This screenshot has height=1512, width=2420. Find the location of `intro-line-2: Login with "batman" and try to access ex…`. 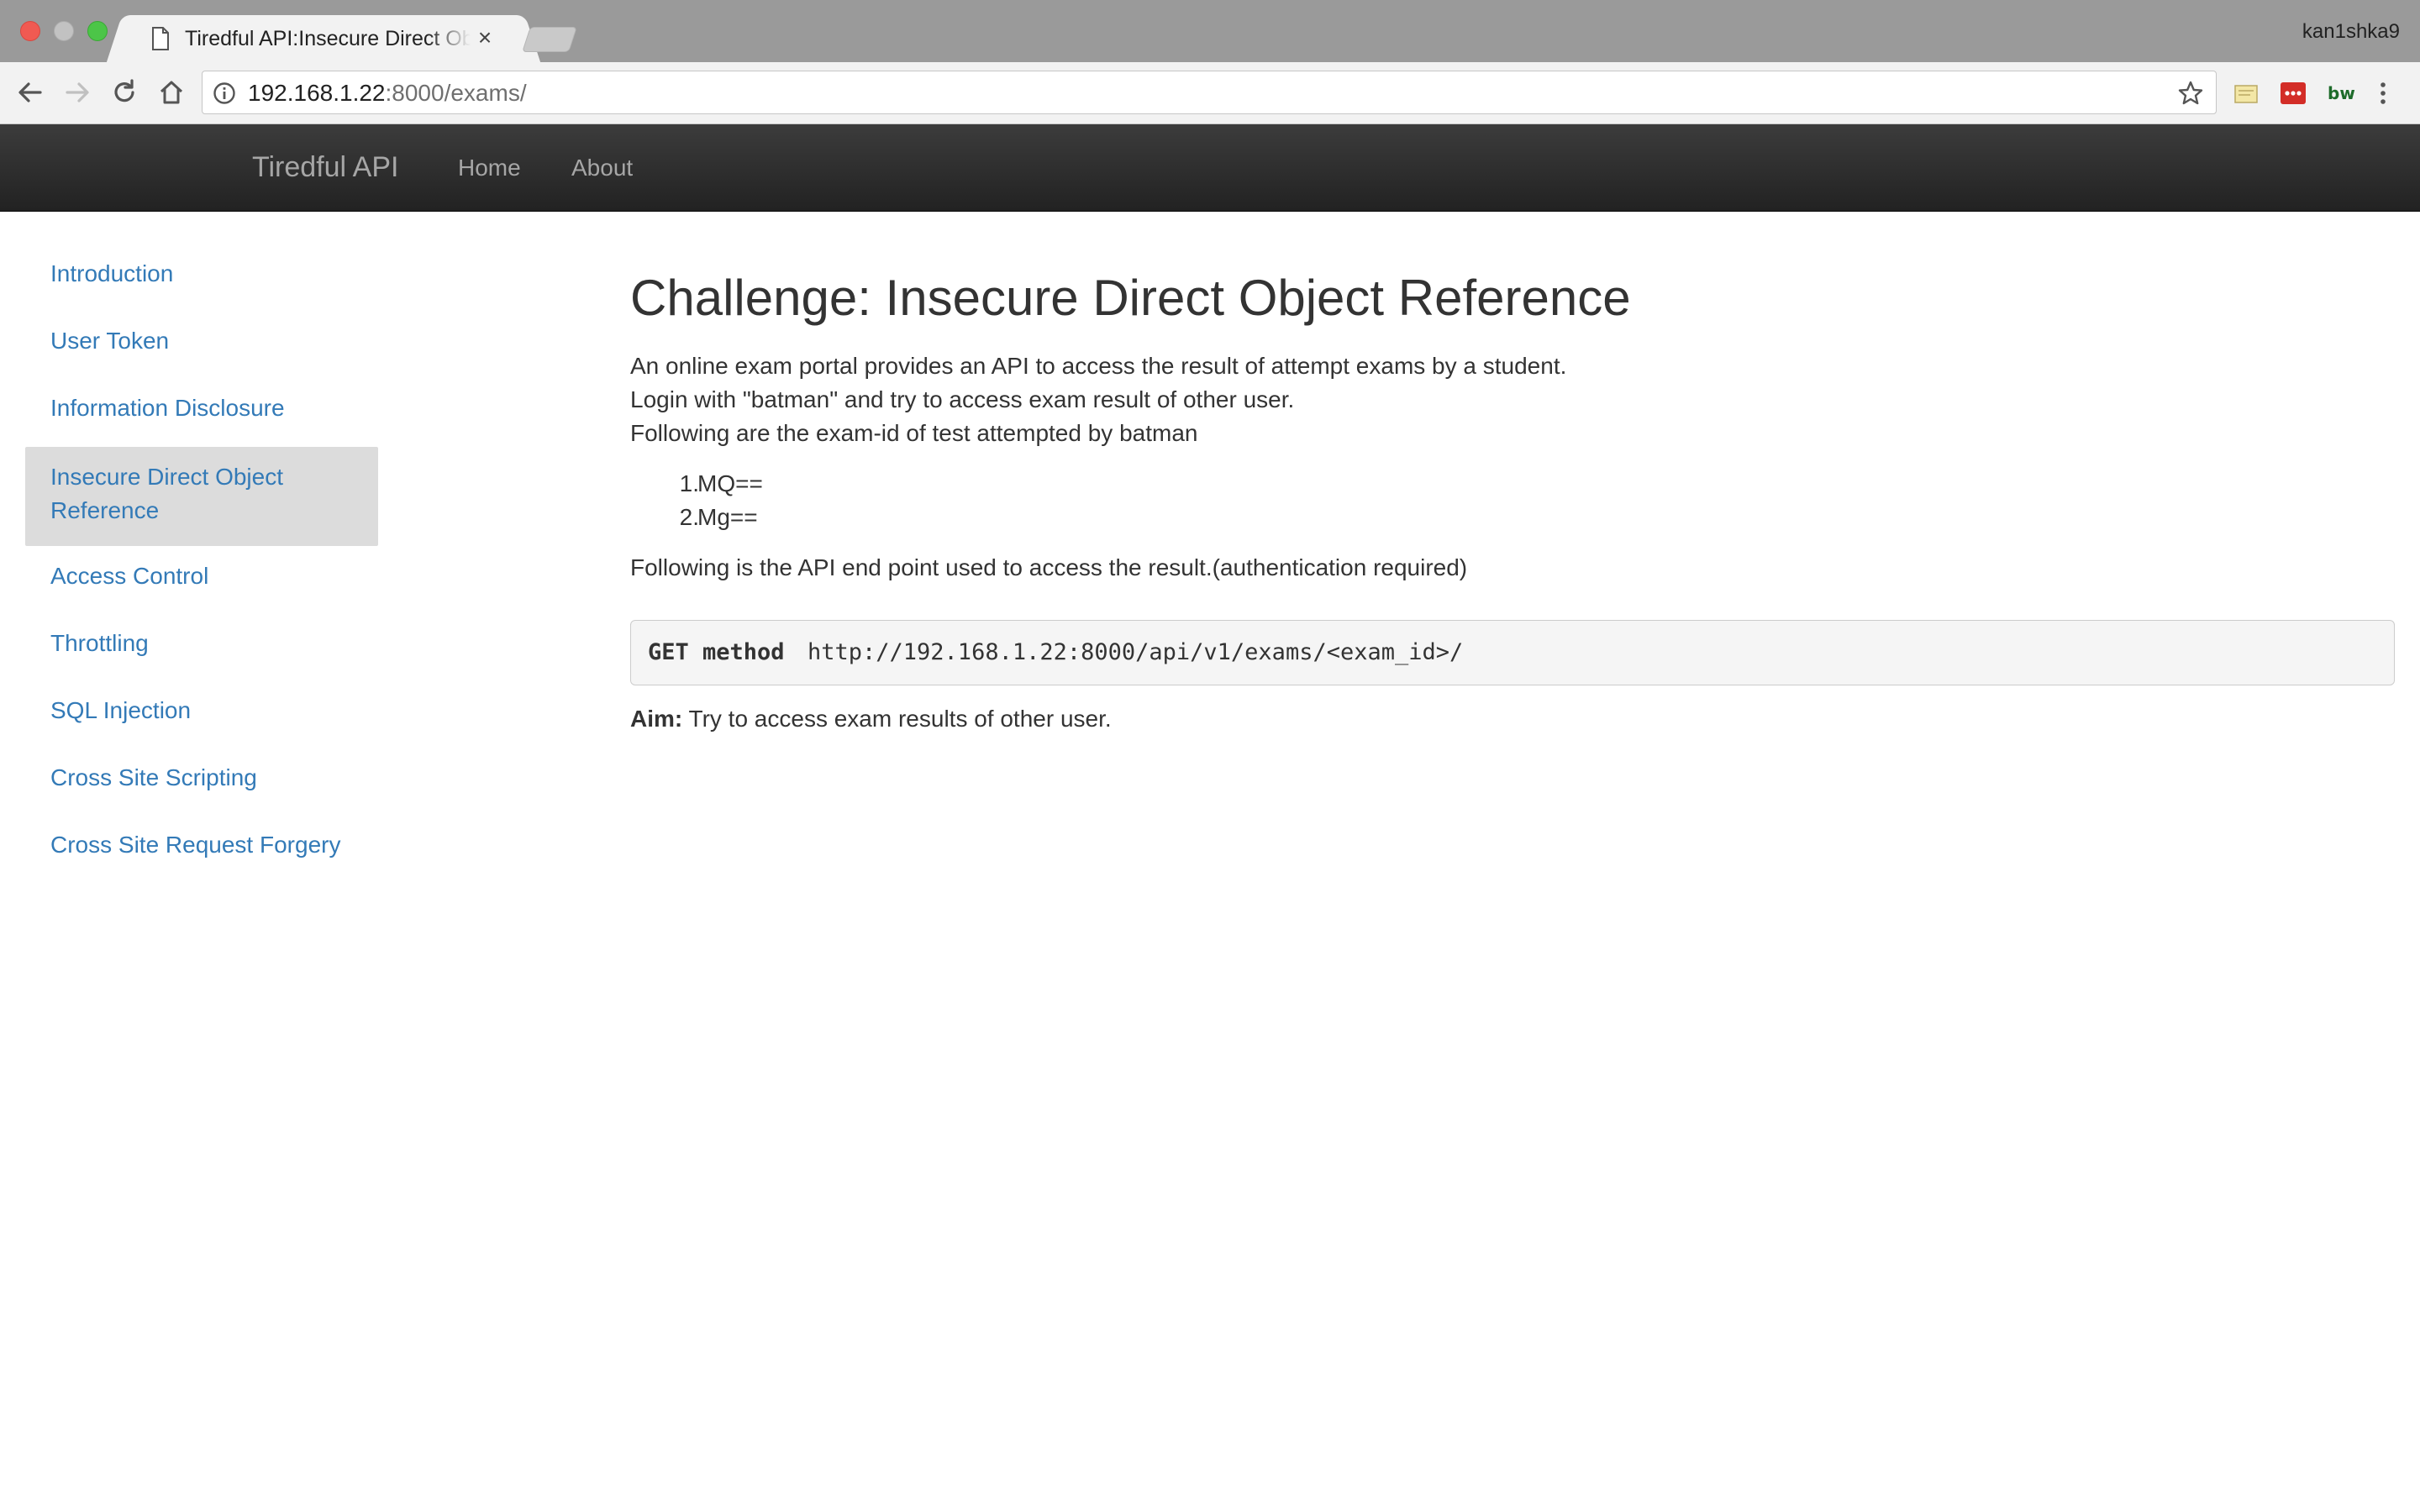

intro-line-2: Login with "batman" and try to access ex… is located at coordinates (962, 399).